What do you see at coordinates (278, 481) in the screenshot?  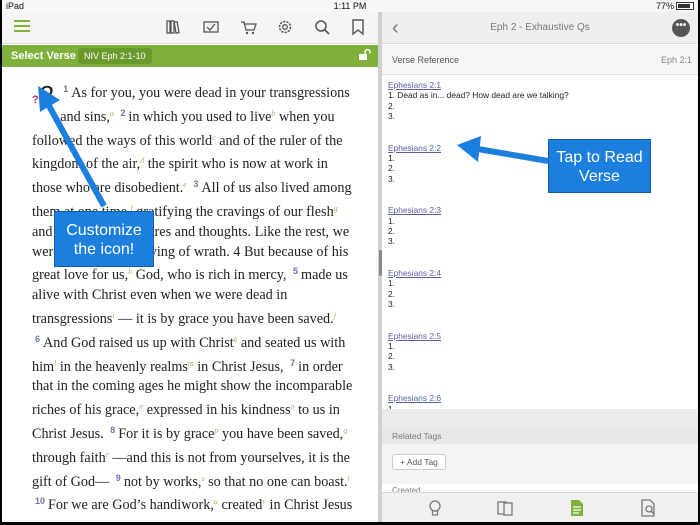 I see `verse-text: so that no one can boast.` at bounding box center [278, 481].